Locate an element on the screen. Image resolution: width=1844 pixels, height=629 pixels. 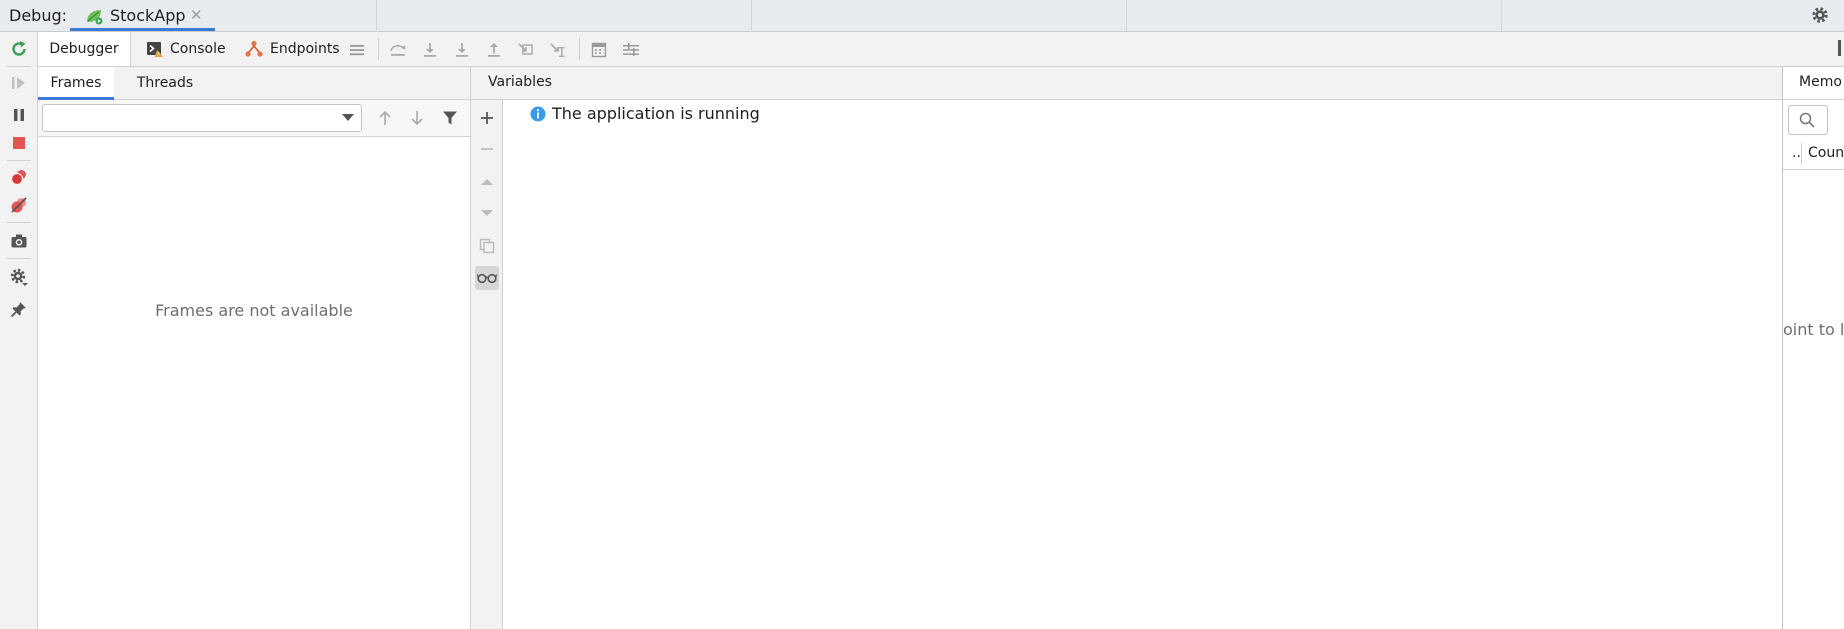
tab-label: Console is located at coordinates (198, 49).